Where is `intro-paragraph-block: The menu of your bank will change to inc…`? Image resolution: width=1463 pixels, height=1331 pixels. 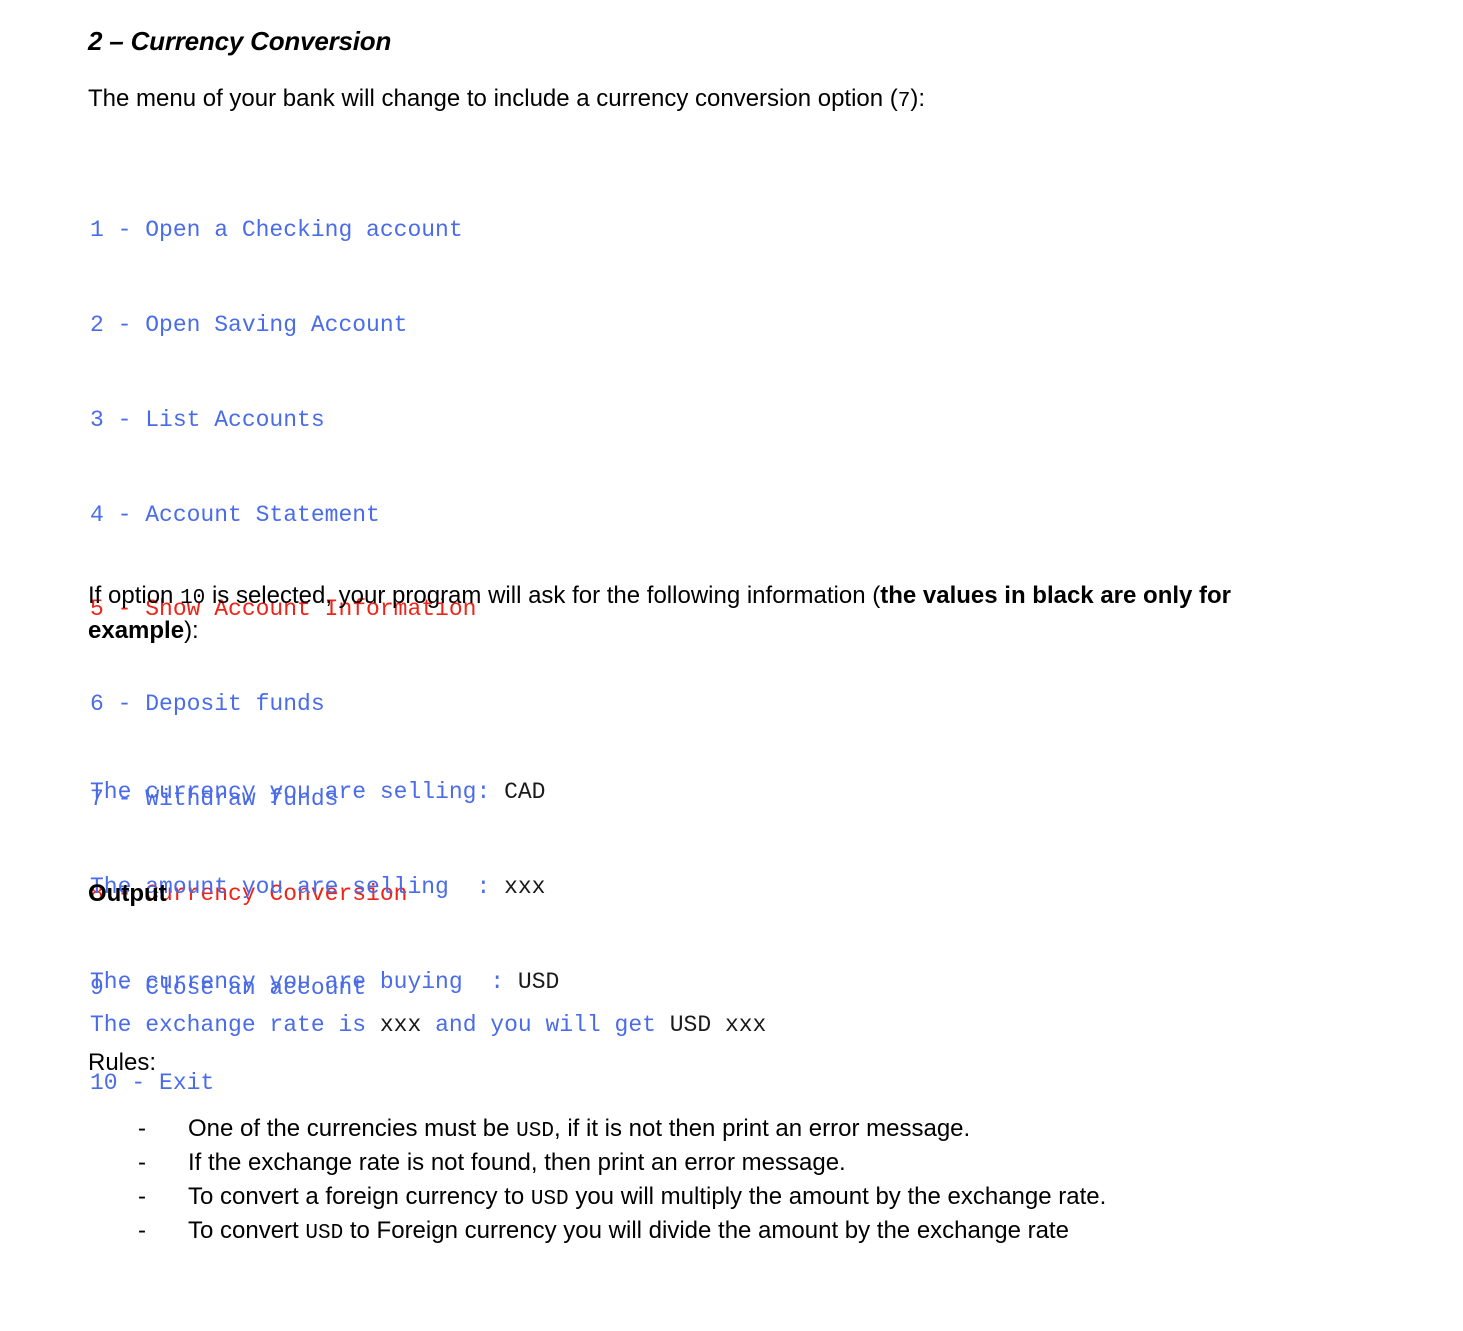 intro-paragraph-block: The menu of your bank will change to inc… is located at coordinates (733, 100).